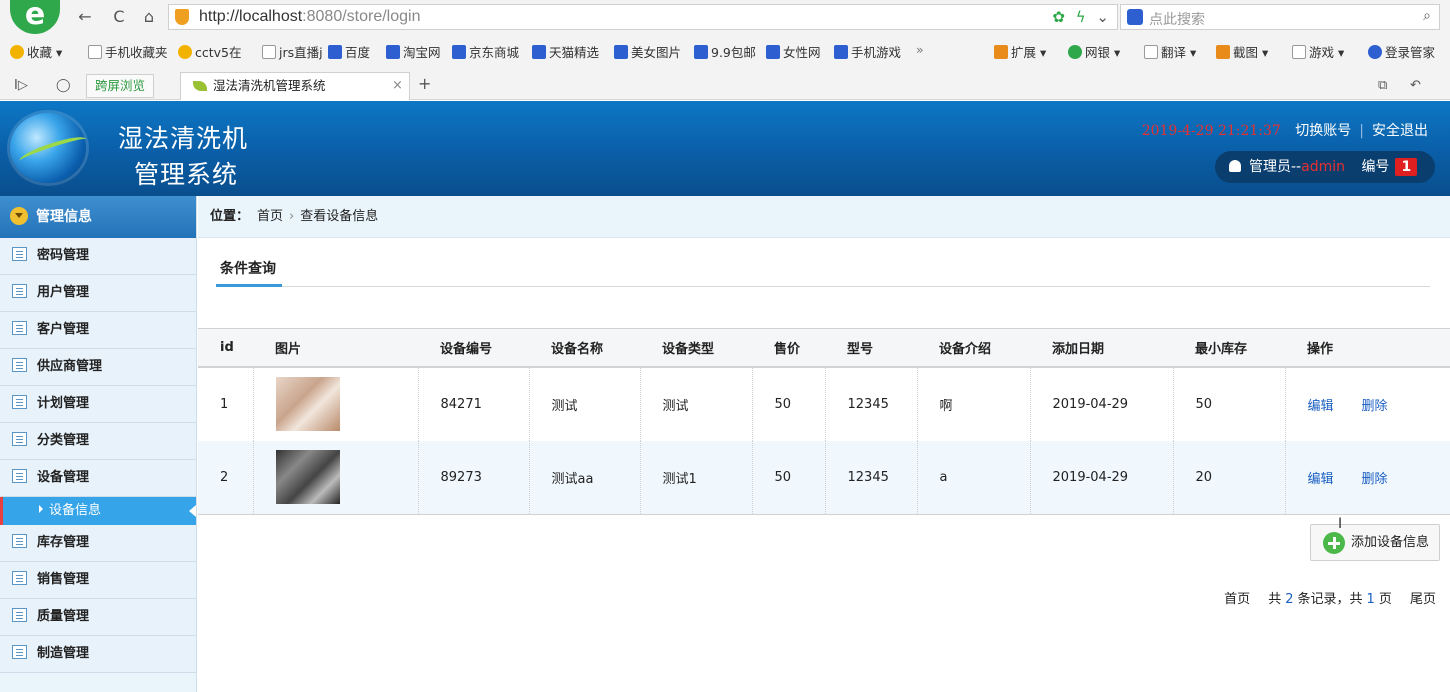 Image resolution: width=1450 pixels, height=692 pixels. Describe the element at coordinates (1318, 51) in the screenshot. I see `tool-games: 游戏 ▾` at that location.